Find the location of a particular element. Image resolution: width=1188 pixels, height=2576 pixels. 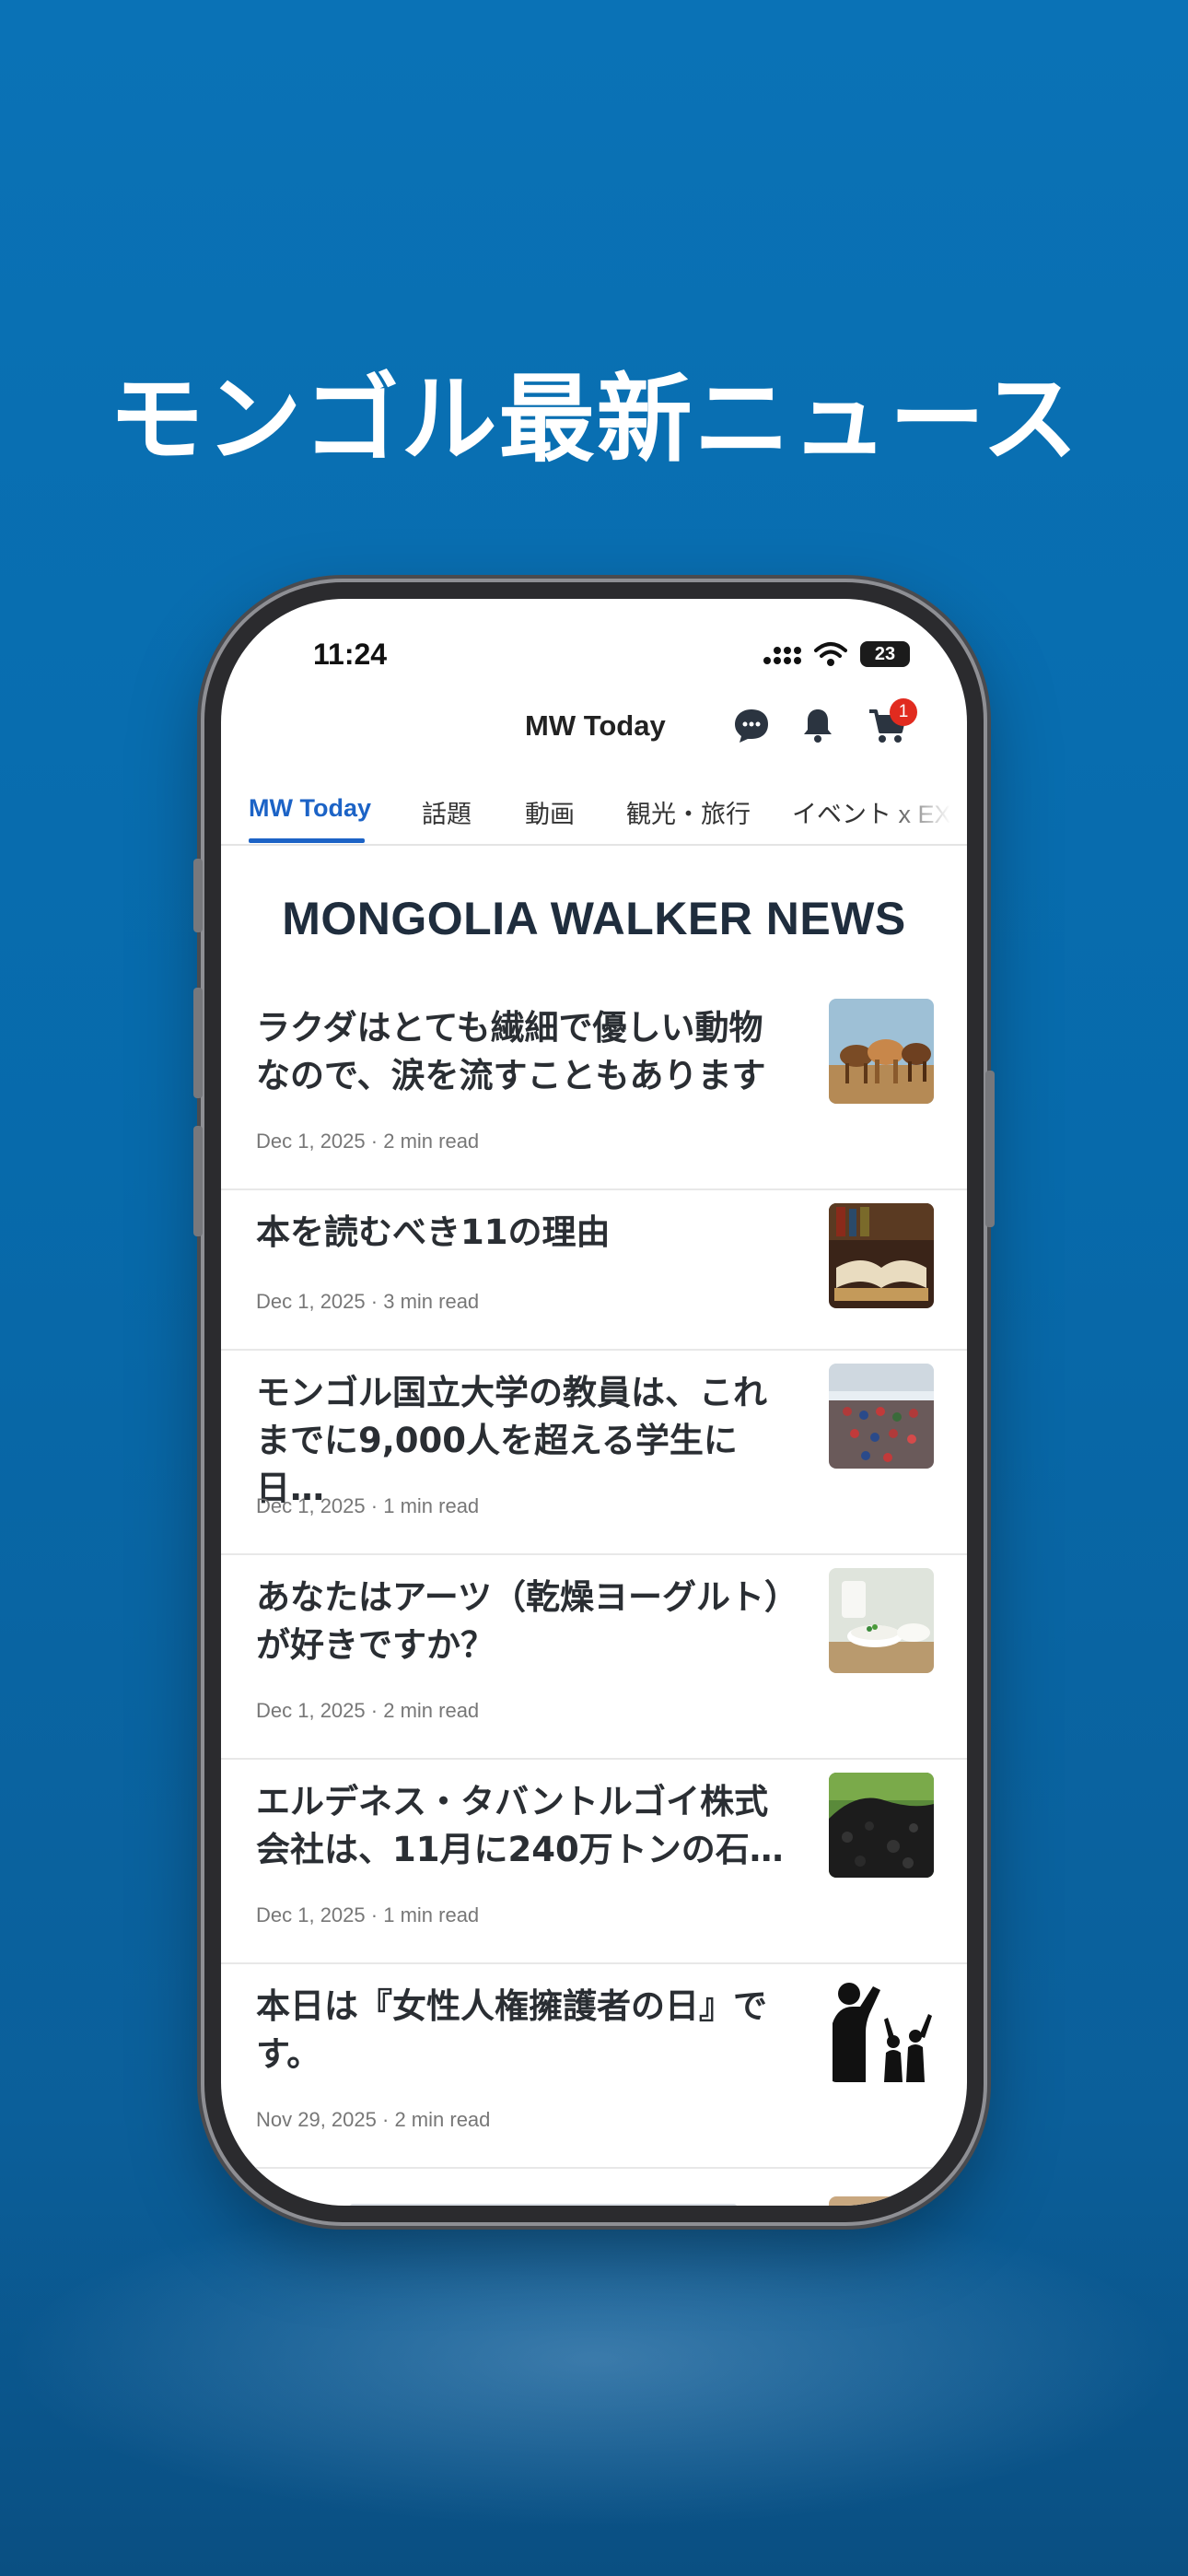

power-button is located at coordinates (990, 1149).